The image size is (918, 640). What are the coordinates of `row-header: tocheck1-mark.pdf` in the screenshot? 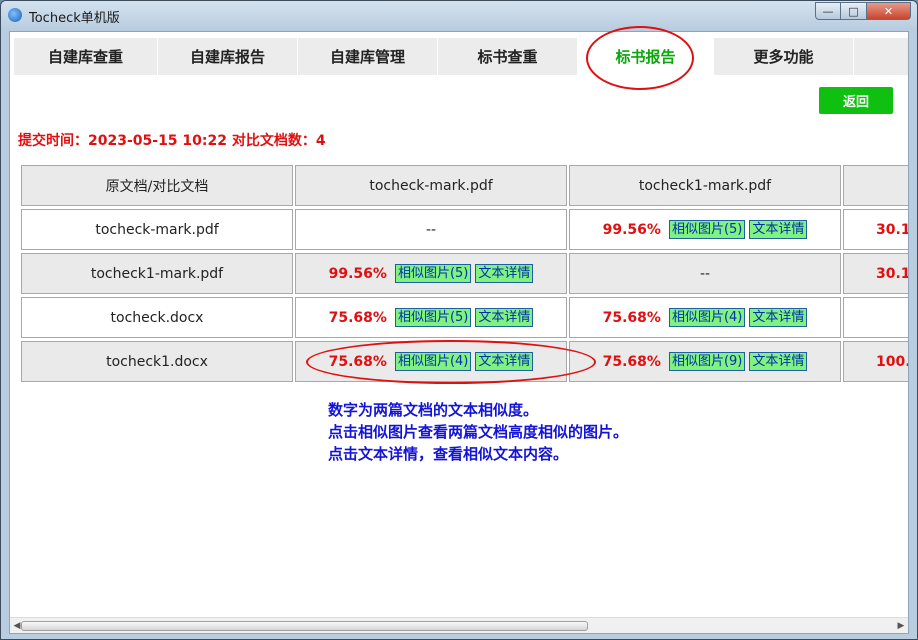 It's located at (157, 273).